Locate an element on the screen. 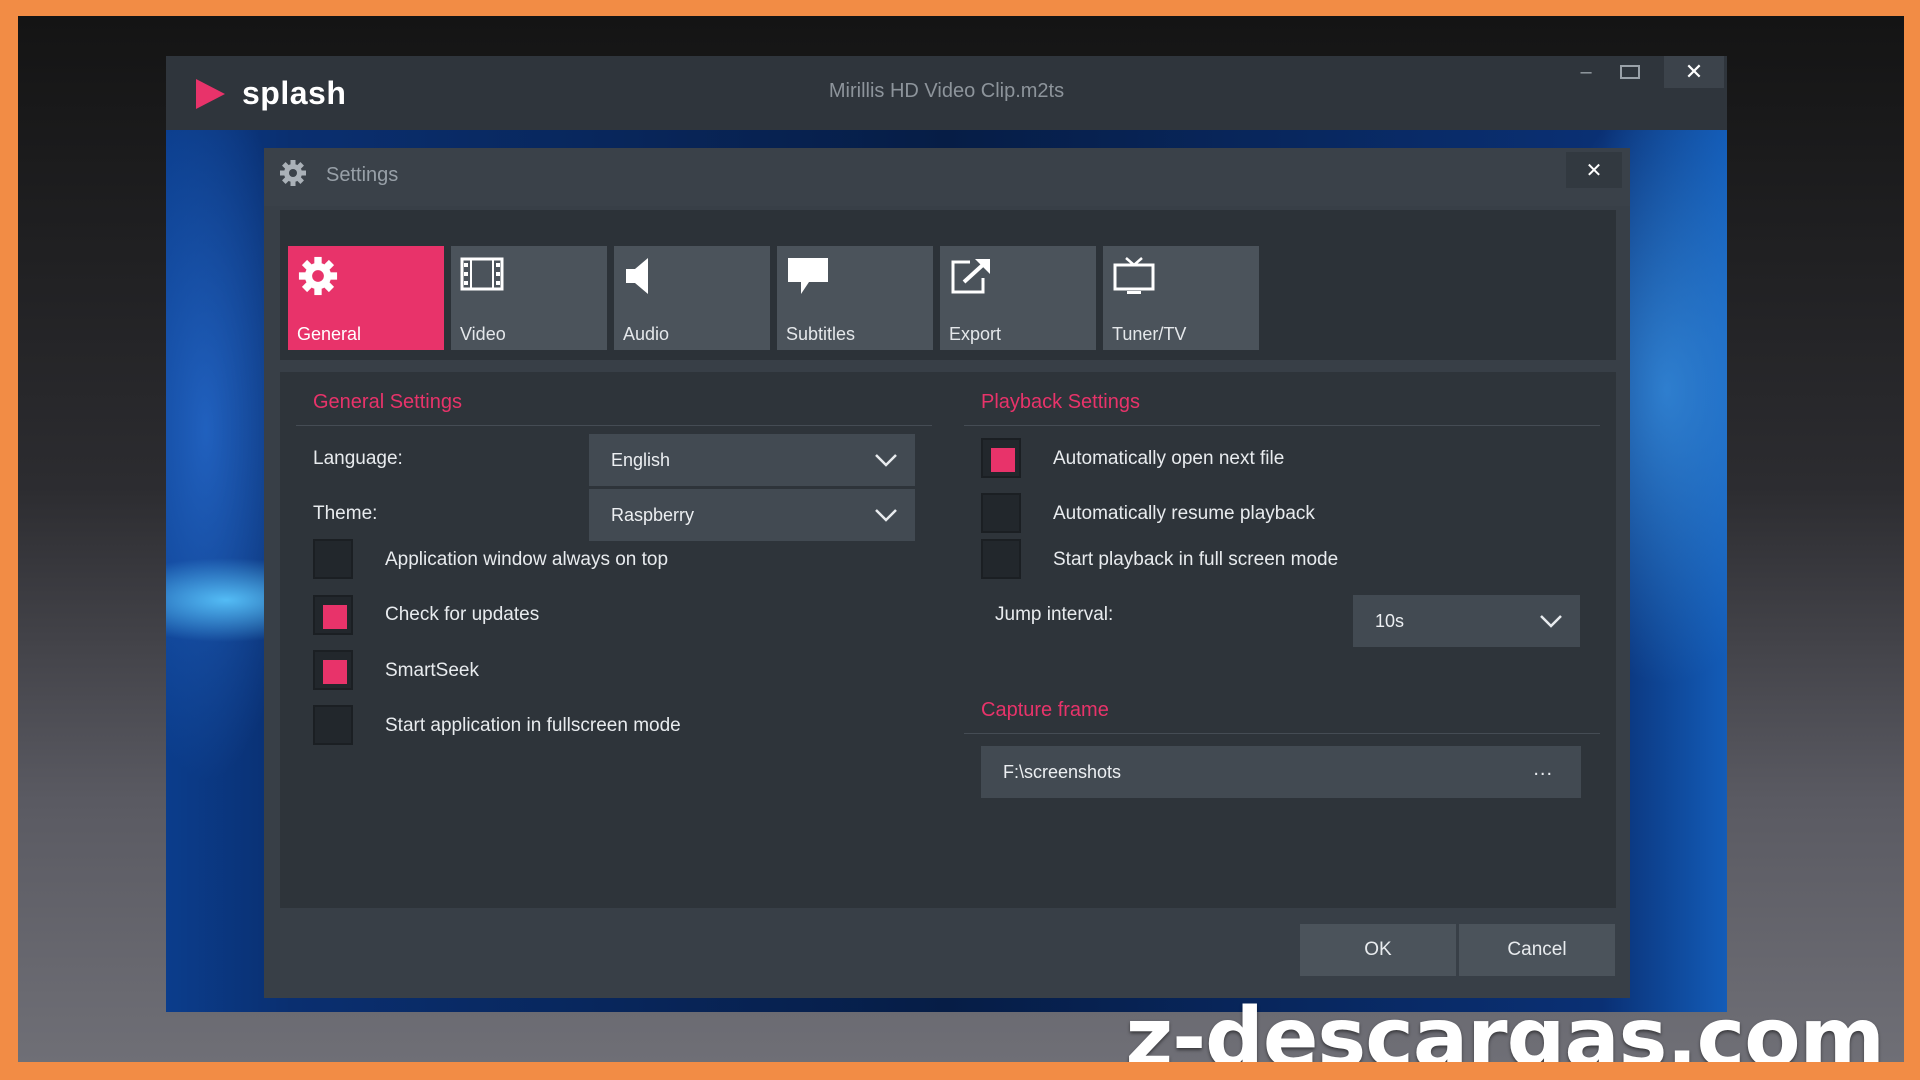 The width and height of the screenshot is (1920, 1080). auto-resume-checkbox is located at coordinates (1001, 513).